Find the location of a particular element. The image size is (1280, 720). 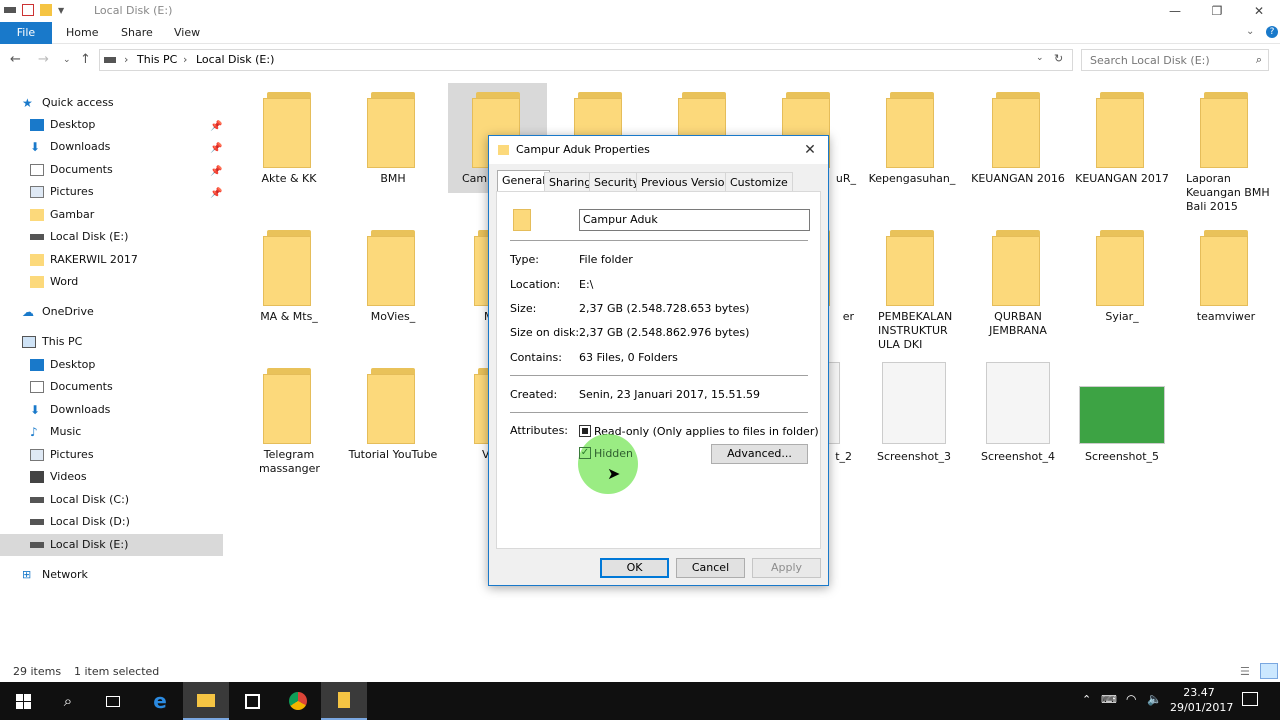

tab-share: Share is located at coordinates (137, 33).